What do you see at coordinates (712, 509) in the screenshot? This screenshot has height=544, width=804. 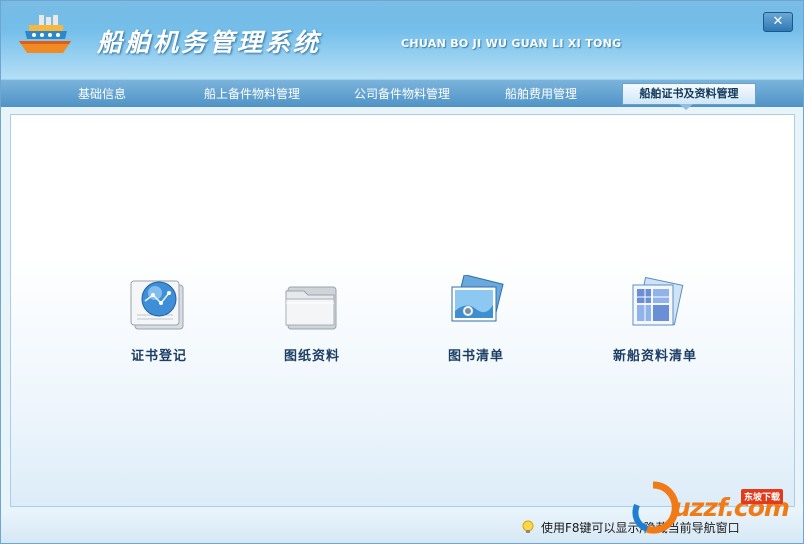 I see `watermark-logo: uzzf.com 东坡下载` at bounding box center [712, 509].